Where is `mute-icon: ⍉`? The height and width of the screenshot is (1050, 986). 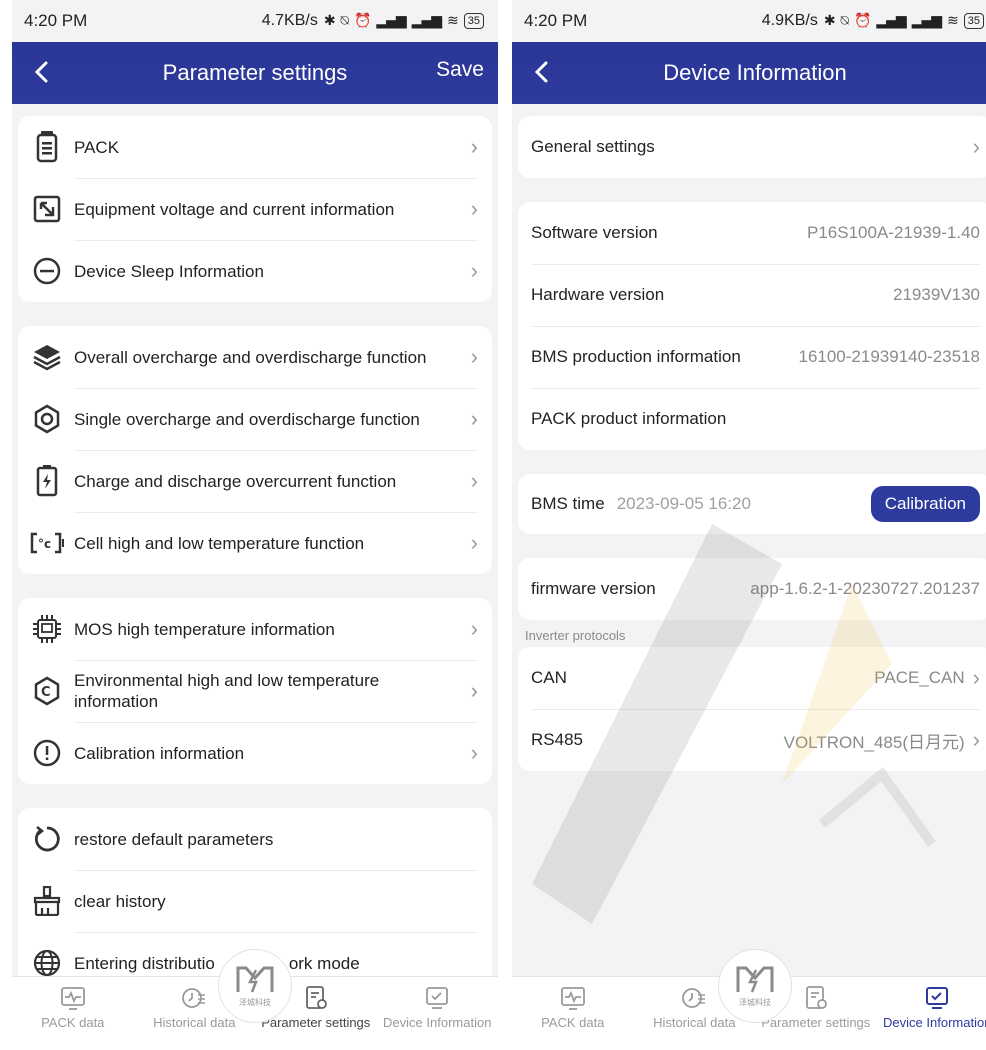 mute-icon: ⍉ is located at coordinates (344, 21).